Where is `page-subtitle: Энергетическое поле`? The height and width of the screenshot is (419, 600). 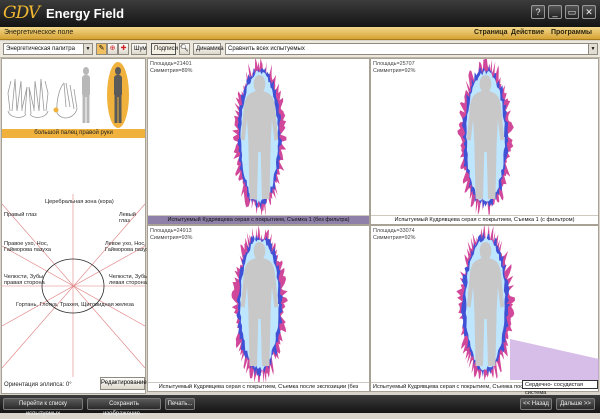 page-subtitle: Энергетическое поле is located at coordinates (39, 32).